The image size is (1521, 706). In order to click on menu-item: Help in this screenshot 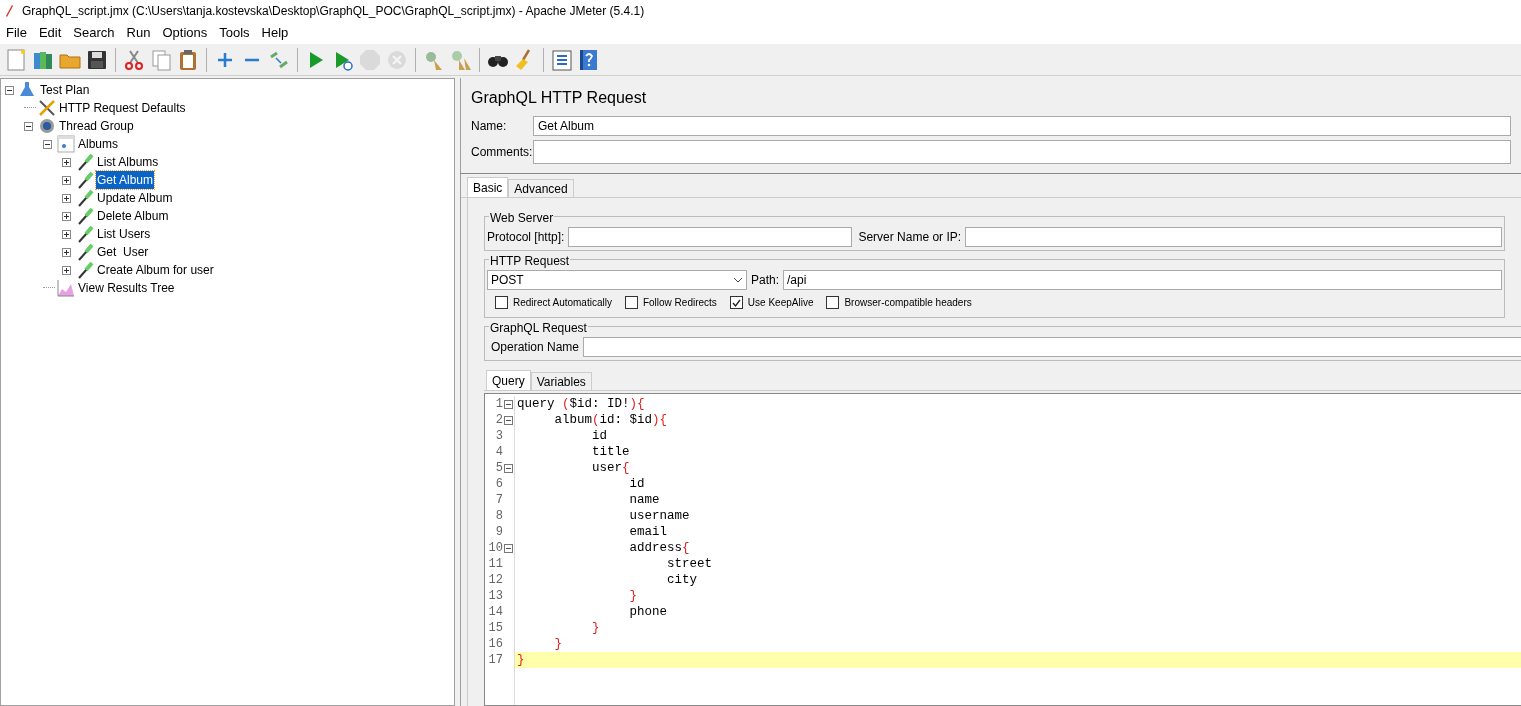, I will do `click(275, 33)`.